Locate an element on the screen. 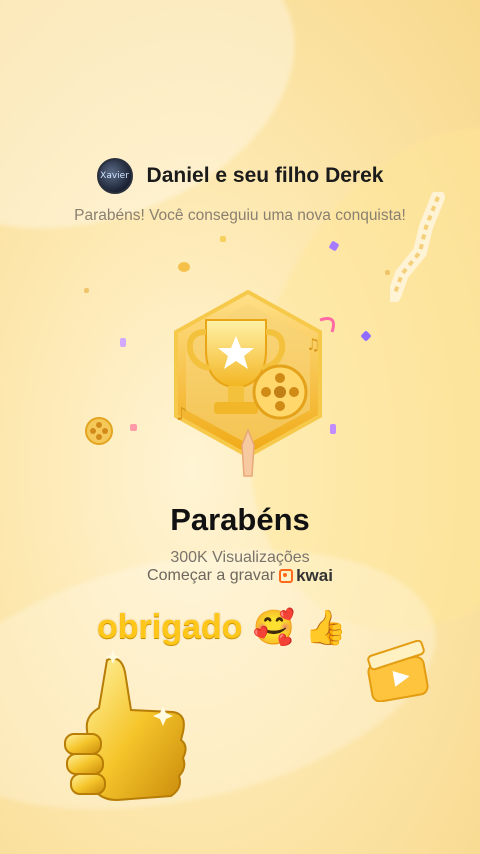 This screenshot has height=854, width=480. kwai-logo: kwai is located at coordinates (306, 576).